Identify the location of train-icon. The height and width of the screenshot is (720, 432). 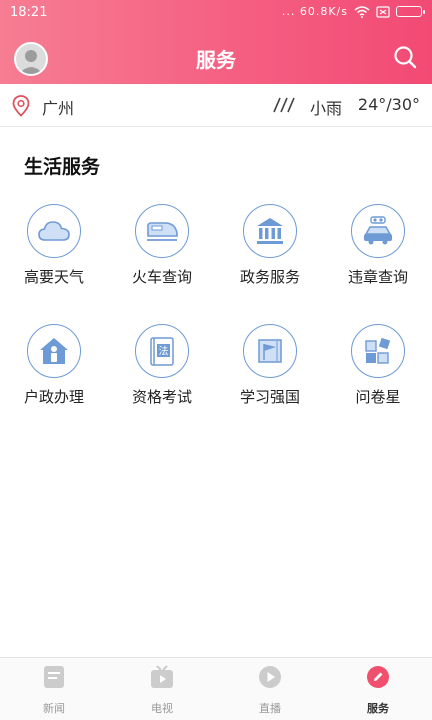
(162, 231).